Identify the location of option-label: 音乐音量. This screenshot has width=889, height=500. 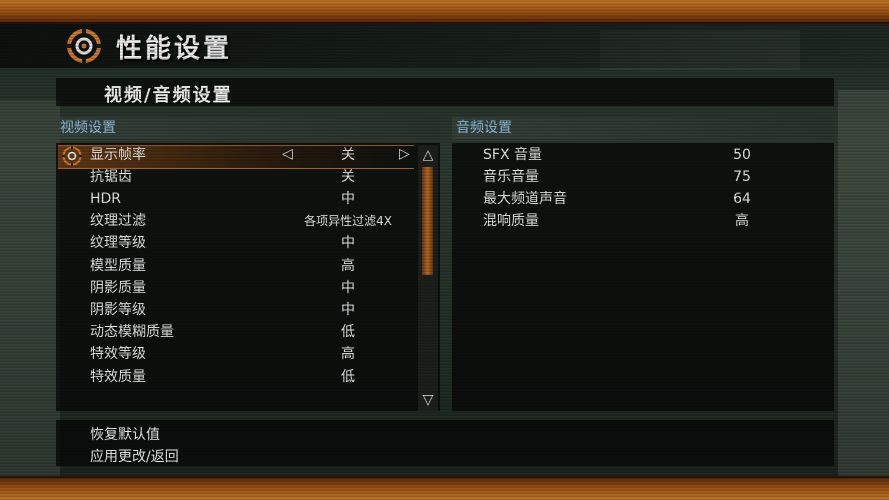
(511, 177).